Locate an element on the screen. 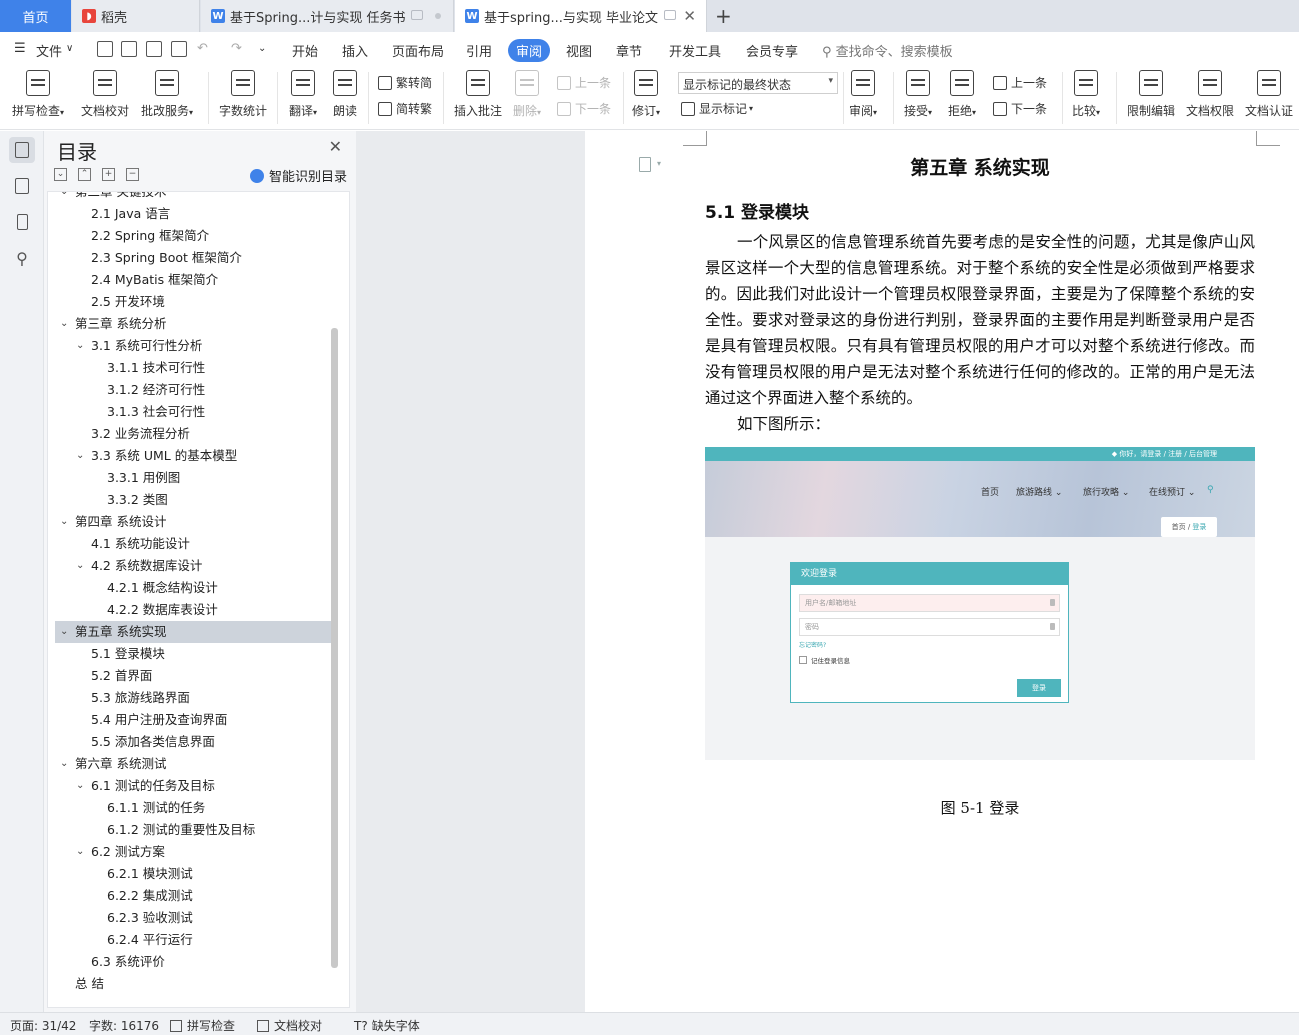  toc-item: 2.1 Java 语言 is located at coordinates (193, 214).